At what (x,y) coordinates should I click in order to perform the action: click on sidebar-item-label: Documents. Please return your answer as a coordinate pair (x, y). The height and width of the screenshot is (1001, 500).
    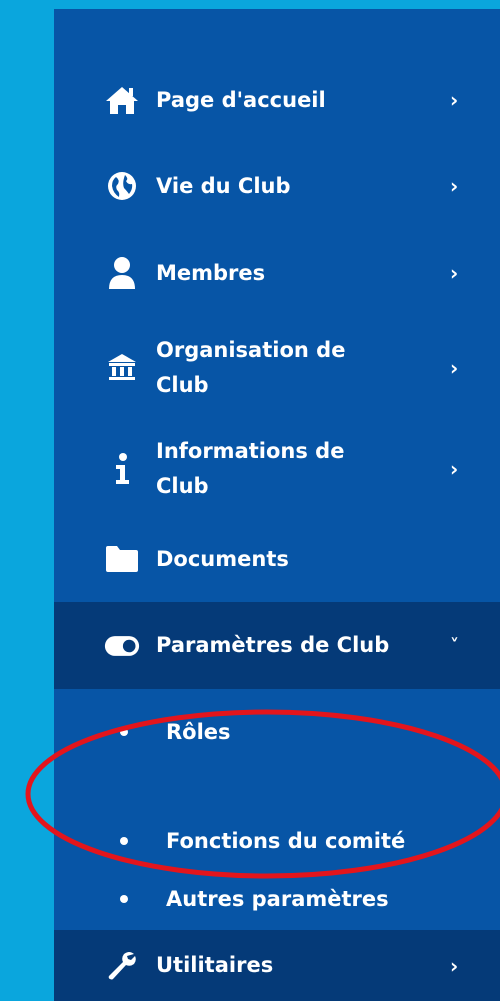
    Looking at the image, I should click on (222, 558).